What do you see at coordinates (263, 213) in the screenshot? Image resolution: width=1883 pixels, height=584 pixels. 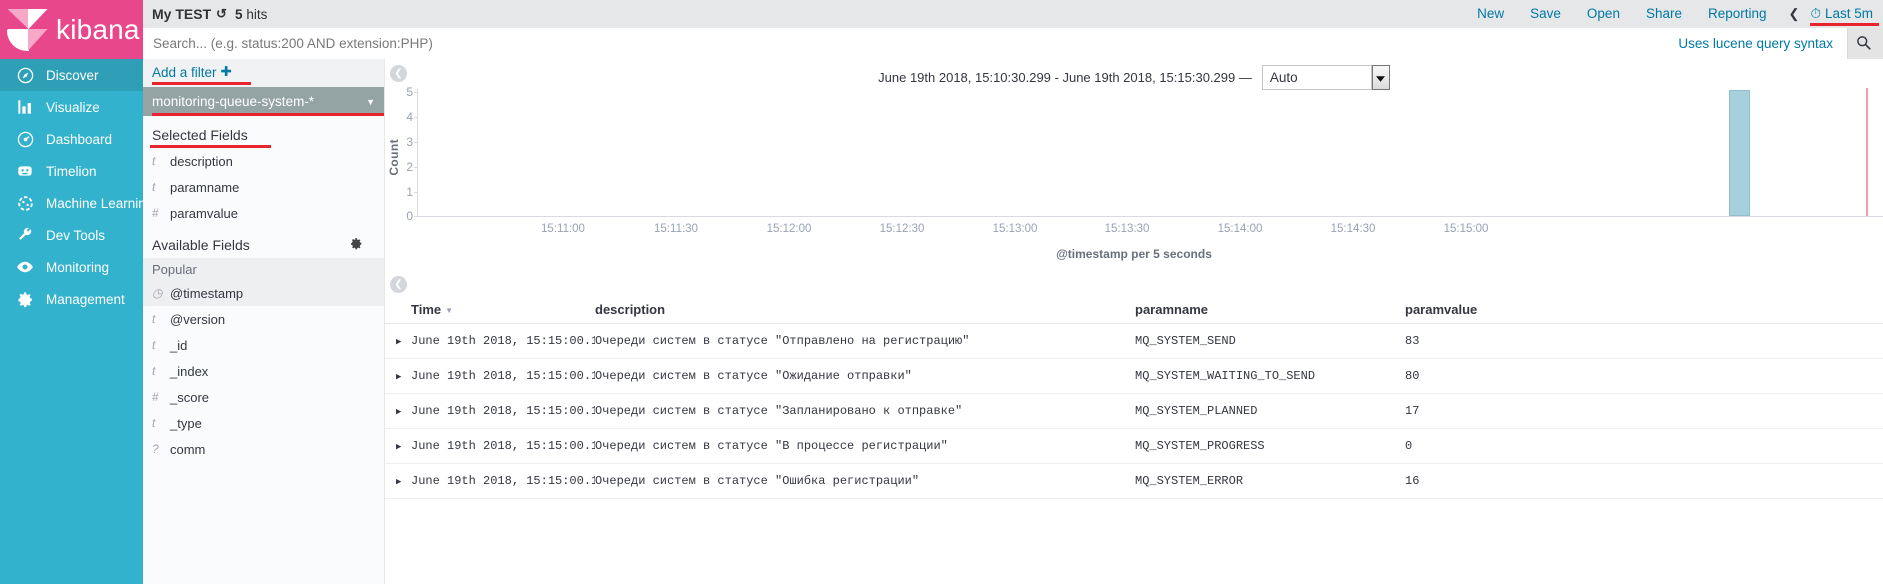 I see `field-item-paramvalue: # paramvalue` at bounding box center [263, 213].